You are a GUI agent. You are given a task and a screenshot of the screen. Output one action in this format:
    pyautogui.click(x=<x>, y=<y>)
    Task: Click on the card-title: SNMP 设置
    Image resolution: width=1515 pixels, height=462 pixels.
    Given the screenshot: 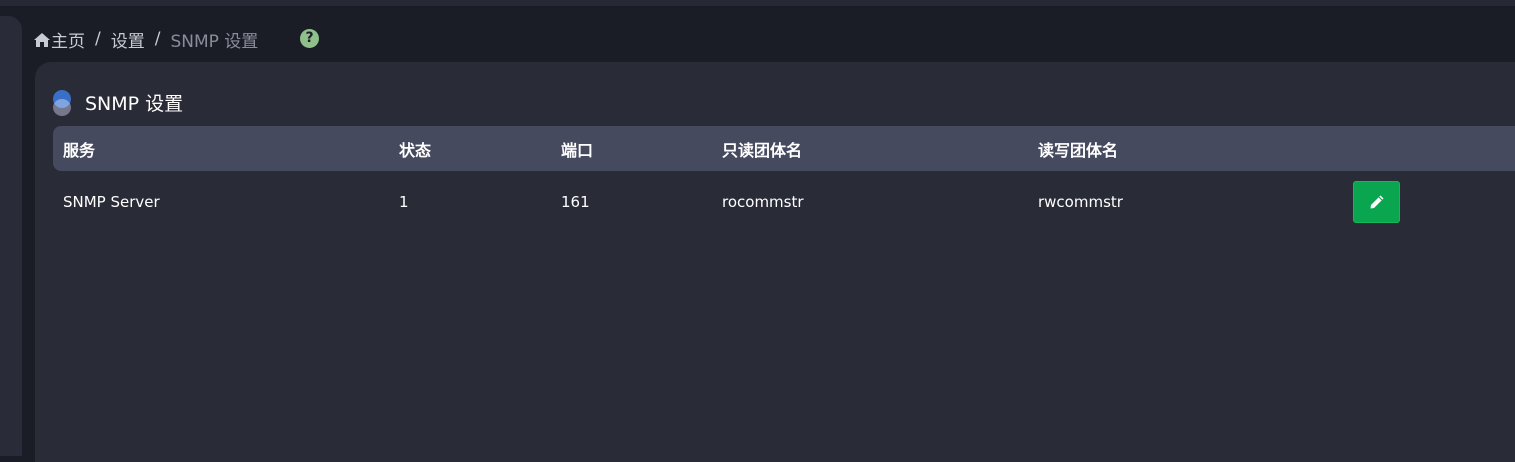 What is the action you would take?
    pyautogui.click(x=134, y=104)
    